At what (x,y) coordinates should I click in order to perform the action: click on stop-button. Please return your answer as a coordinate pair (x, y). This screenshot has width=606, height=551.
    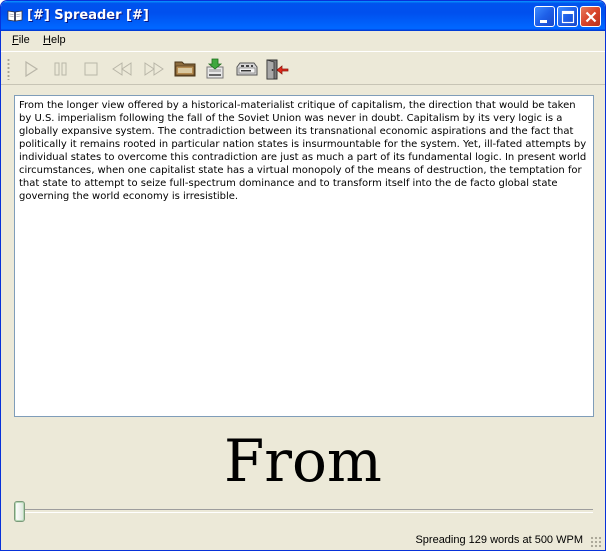
    Looking at the image, I should click on (91, 69).